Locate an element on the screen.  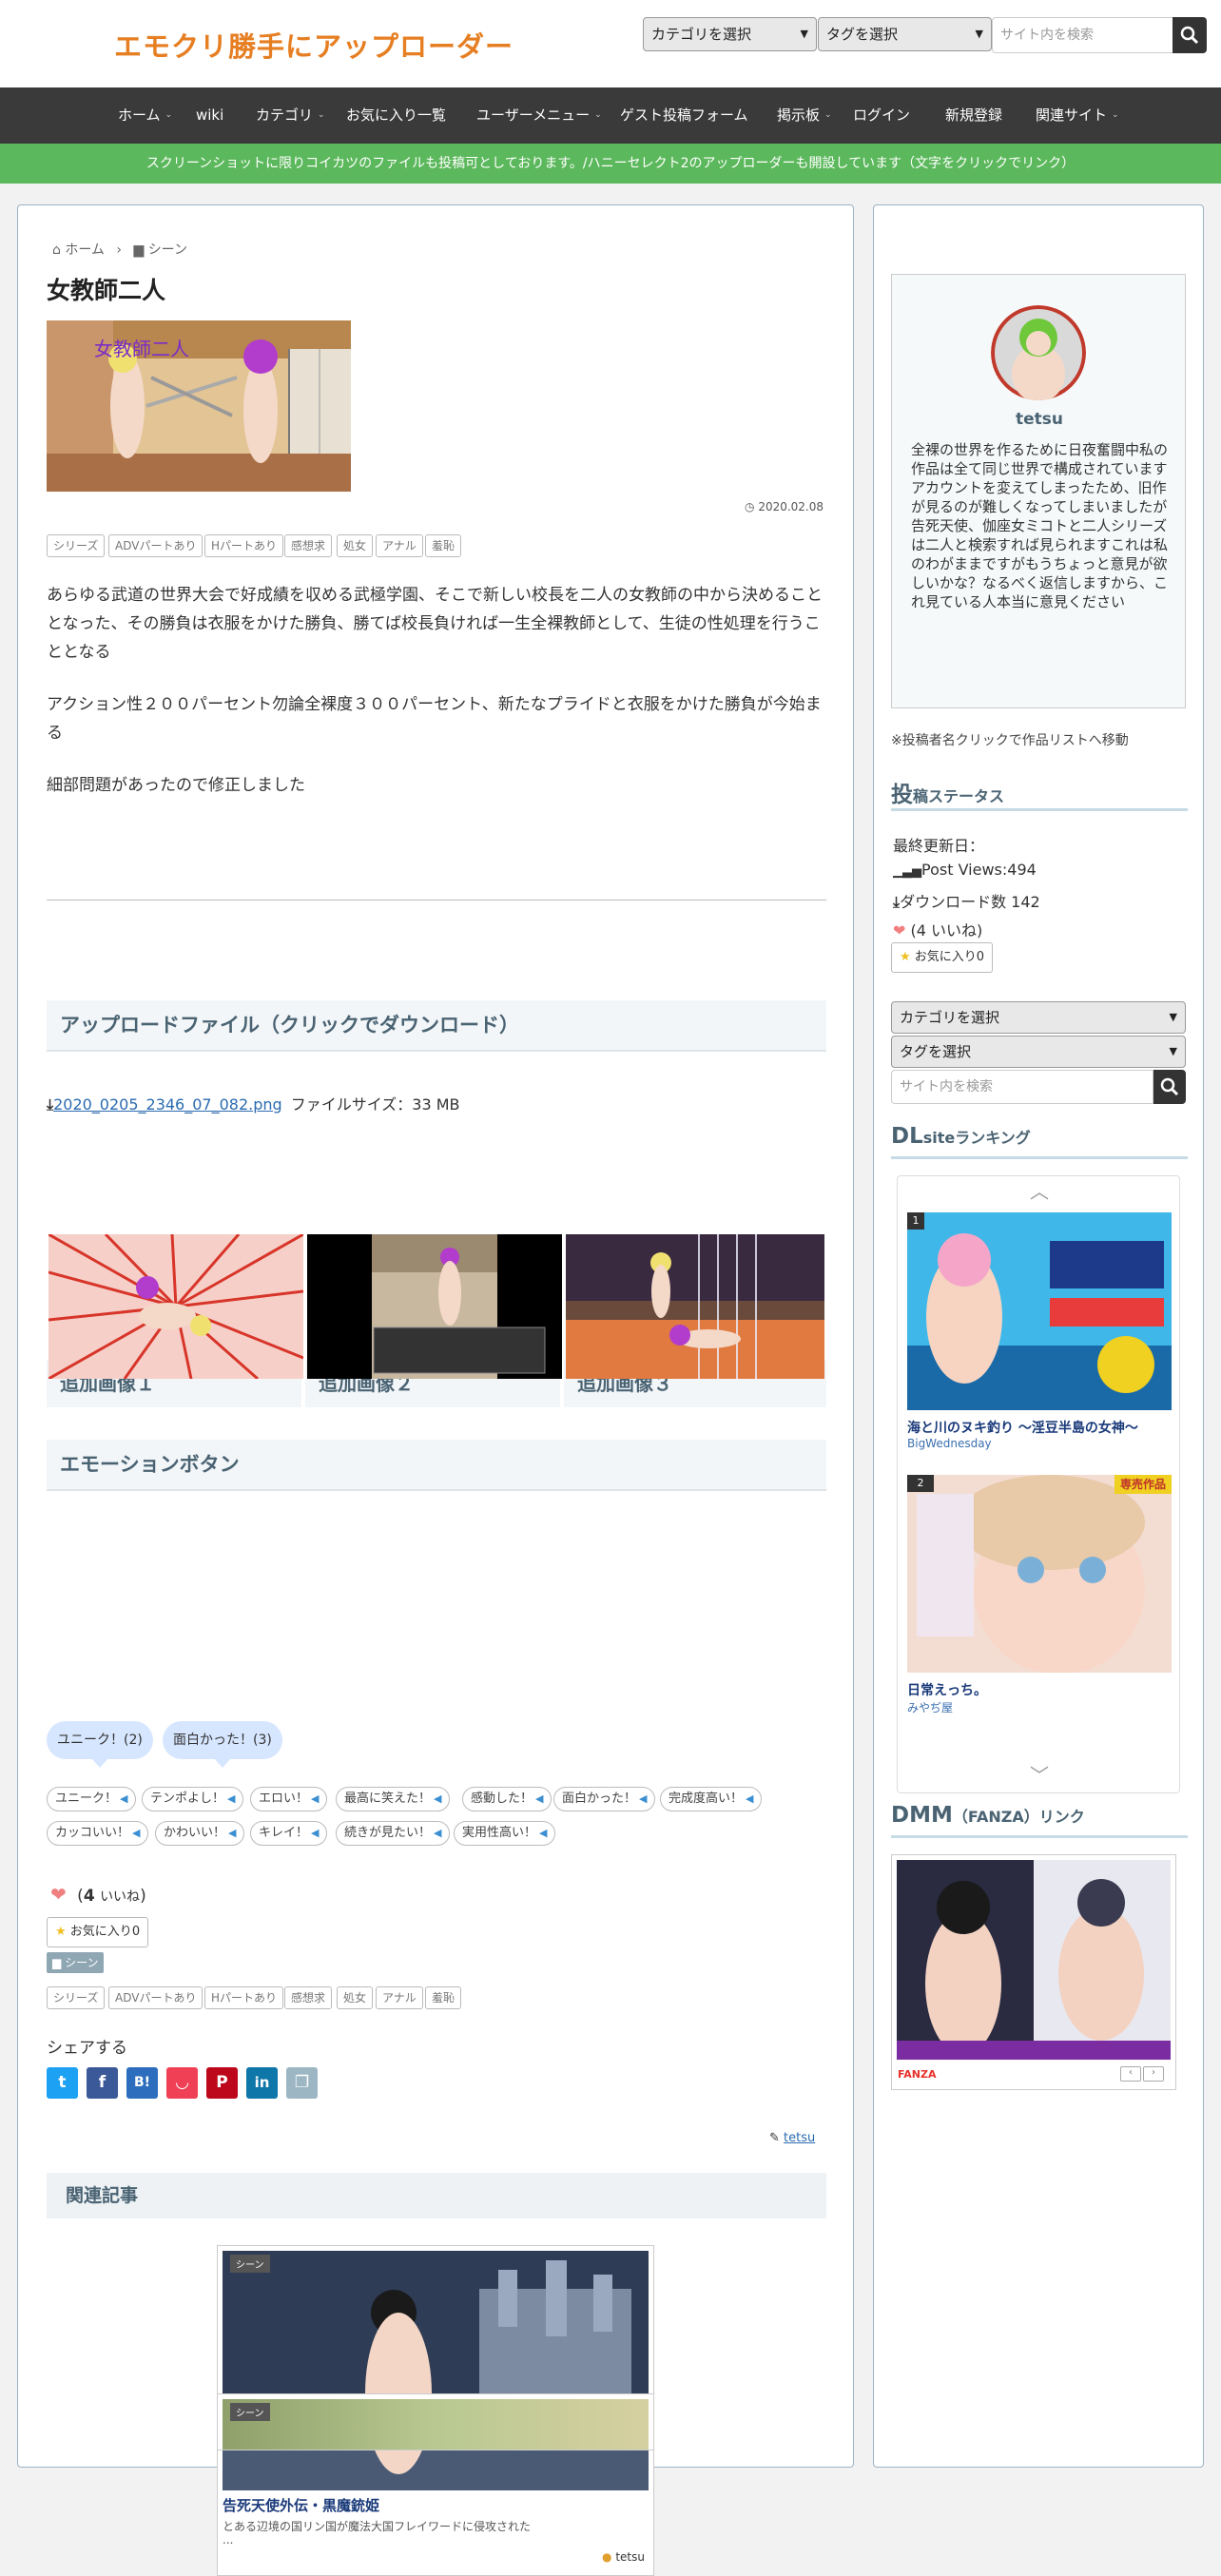
share-pinterest-button: P is located at coordinates (222, 2083).